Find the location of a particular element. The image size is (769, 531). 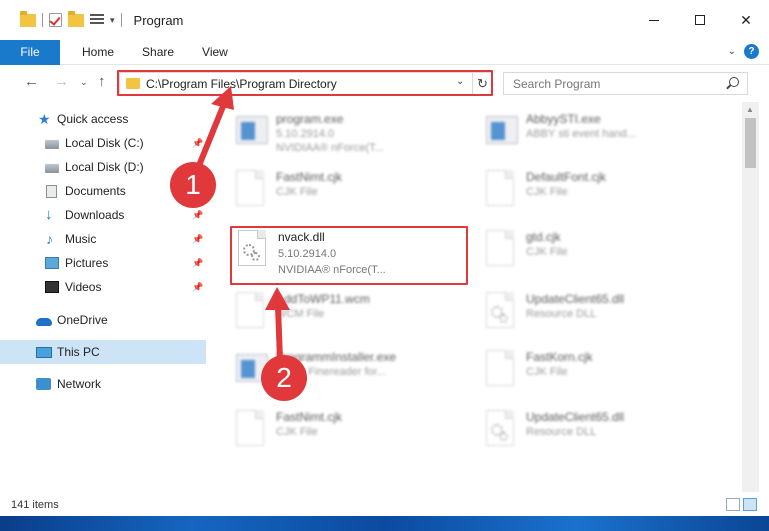

desktop-background is located at coordinates (384, 523).